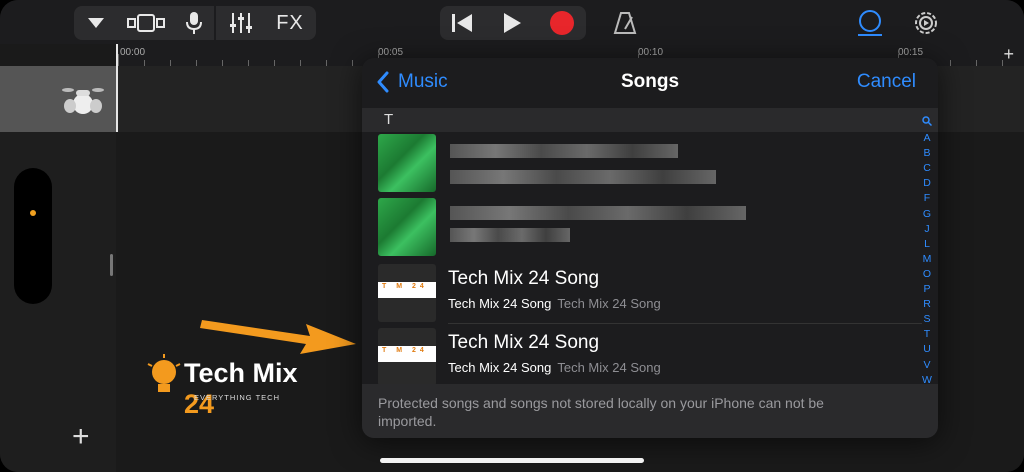 This screenshot has width=1024, height=472. I want to click on home-indicator, so click(512, 460).